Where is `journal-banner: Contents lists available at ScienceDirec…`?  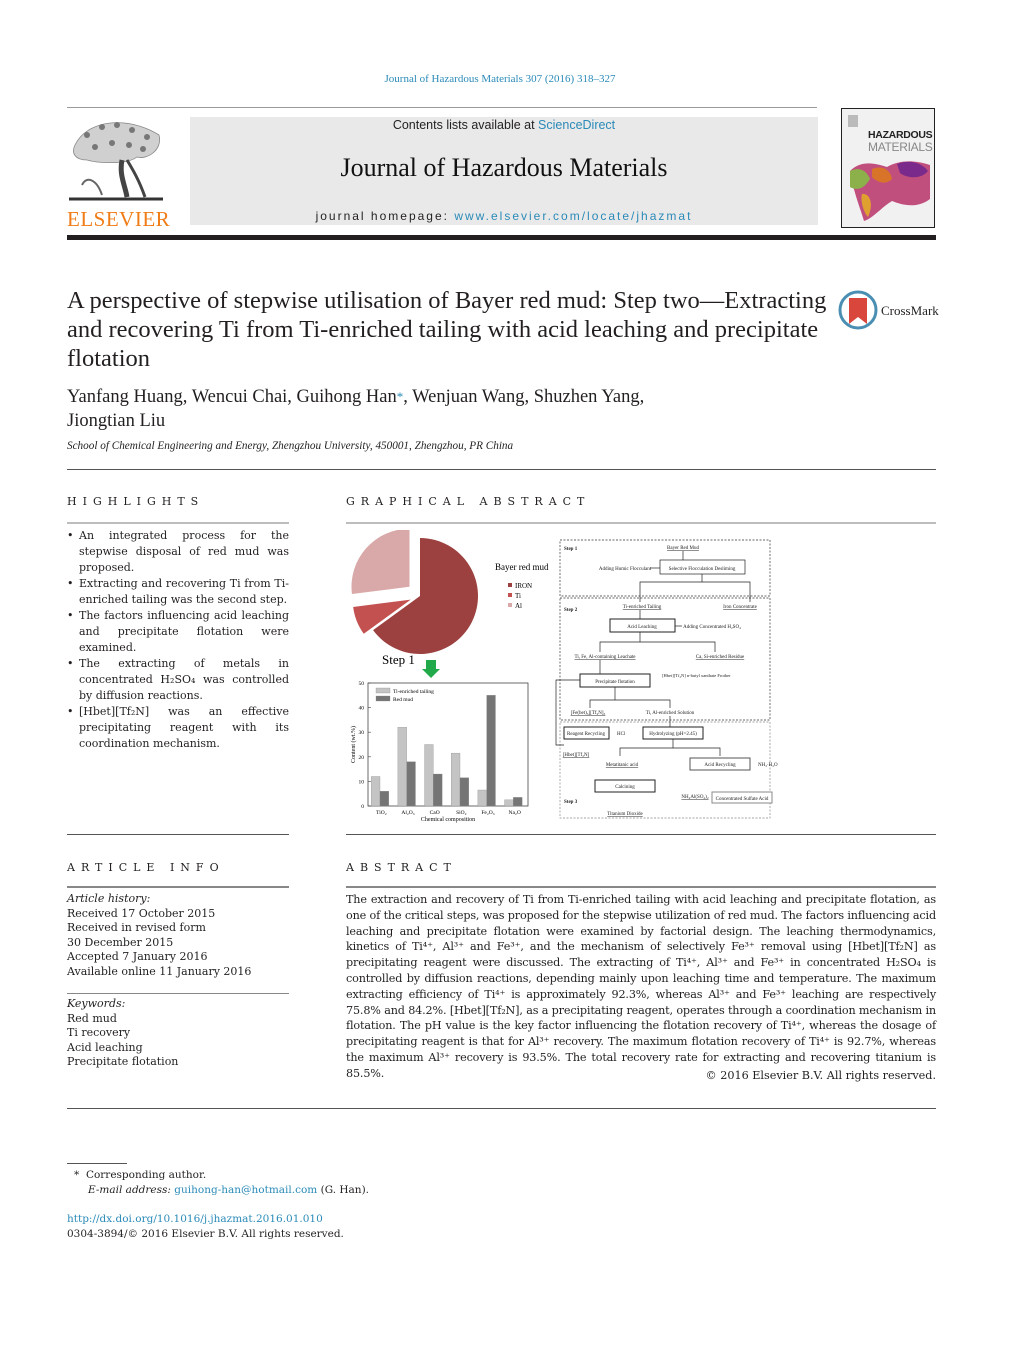 journal-banner: Contents lists available at ScienceDirec… is located at coordinates (504, 171).